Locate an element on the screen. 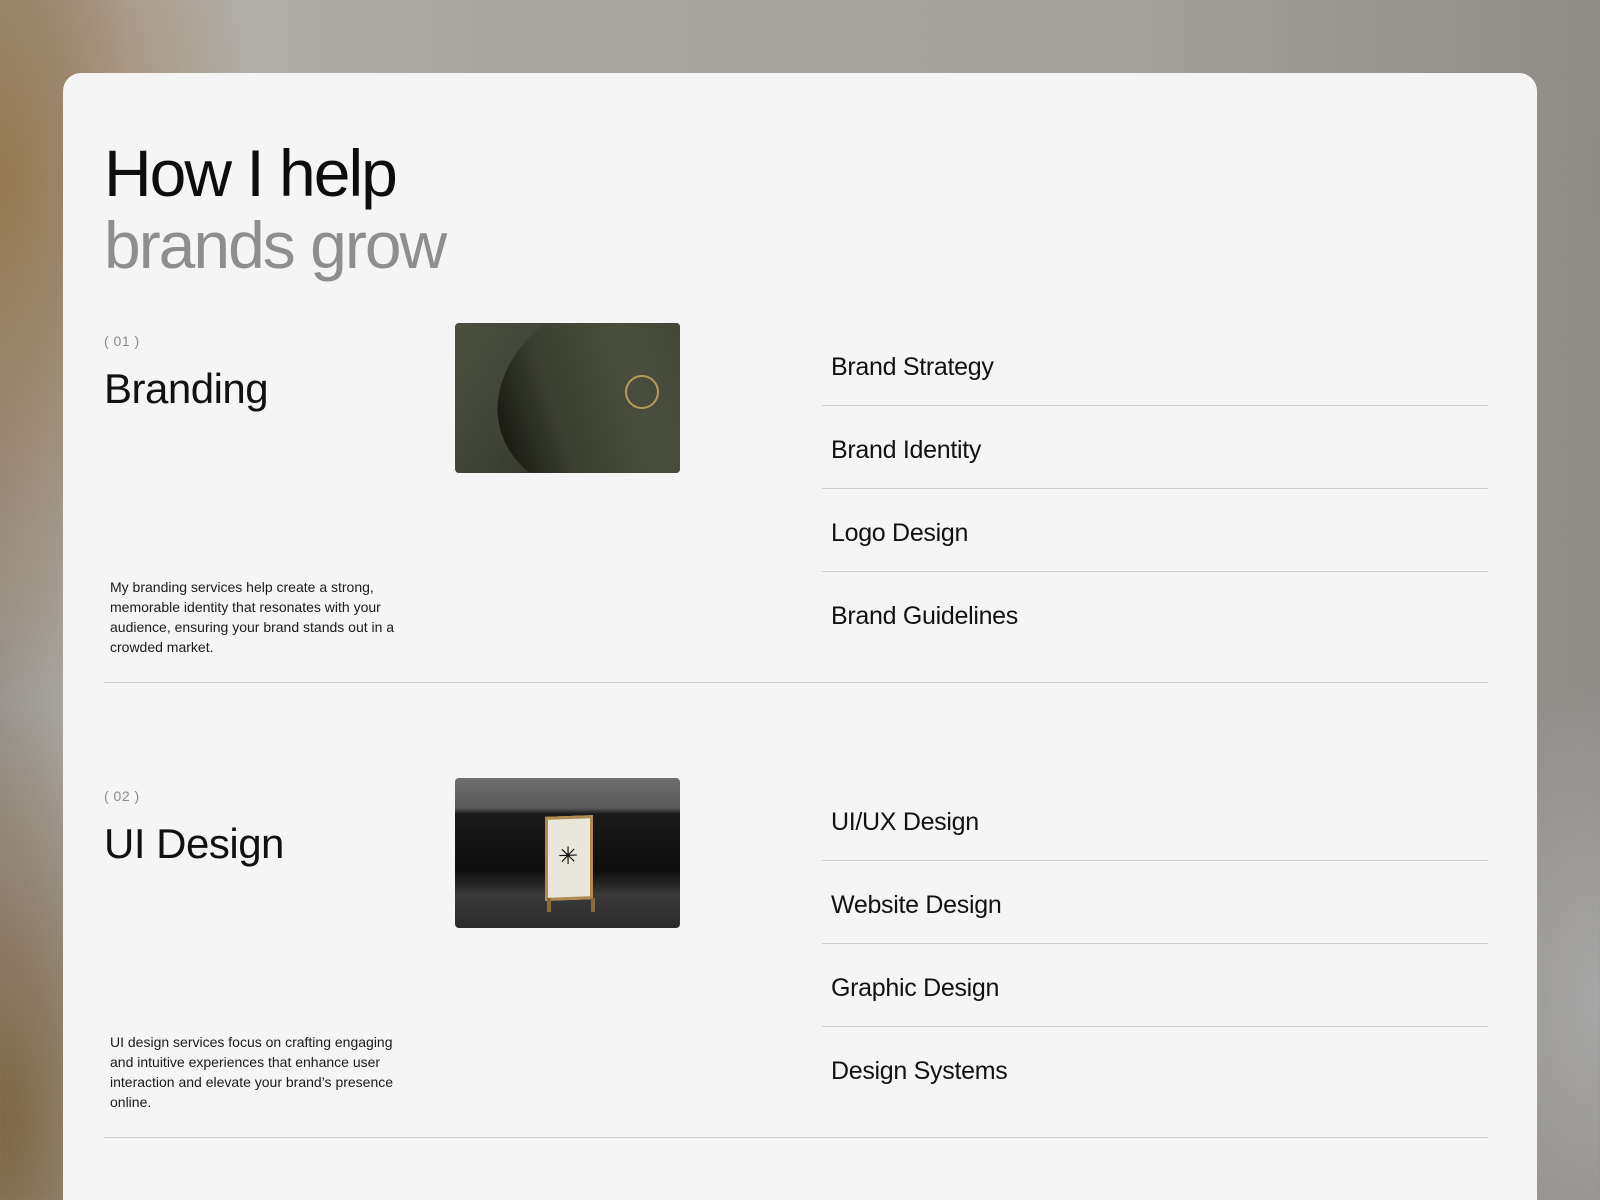 This screenshot has width=1600, height=1200. service-item: Brand Identity is located at coordinates (1155, 447).